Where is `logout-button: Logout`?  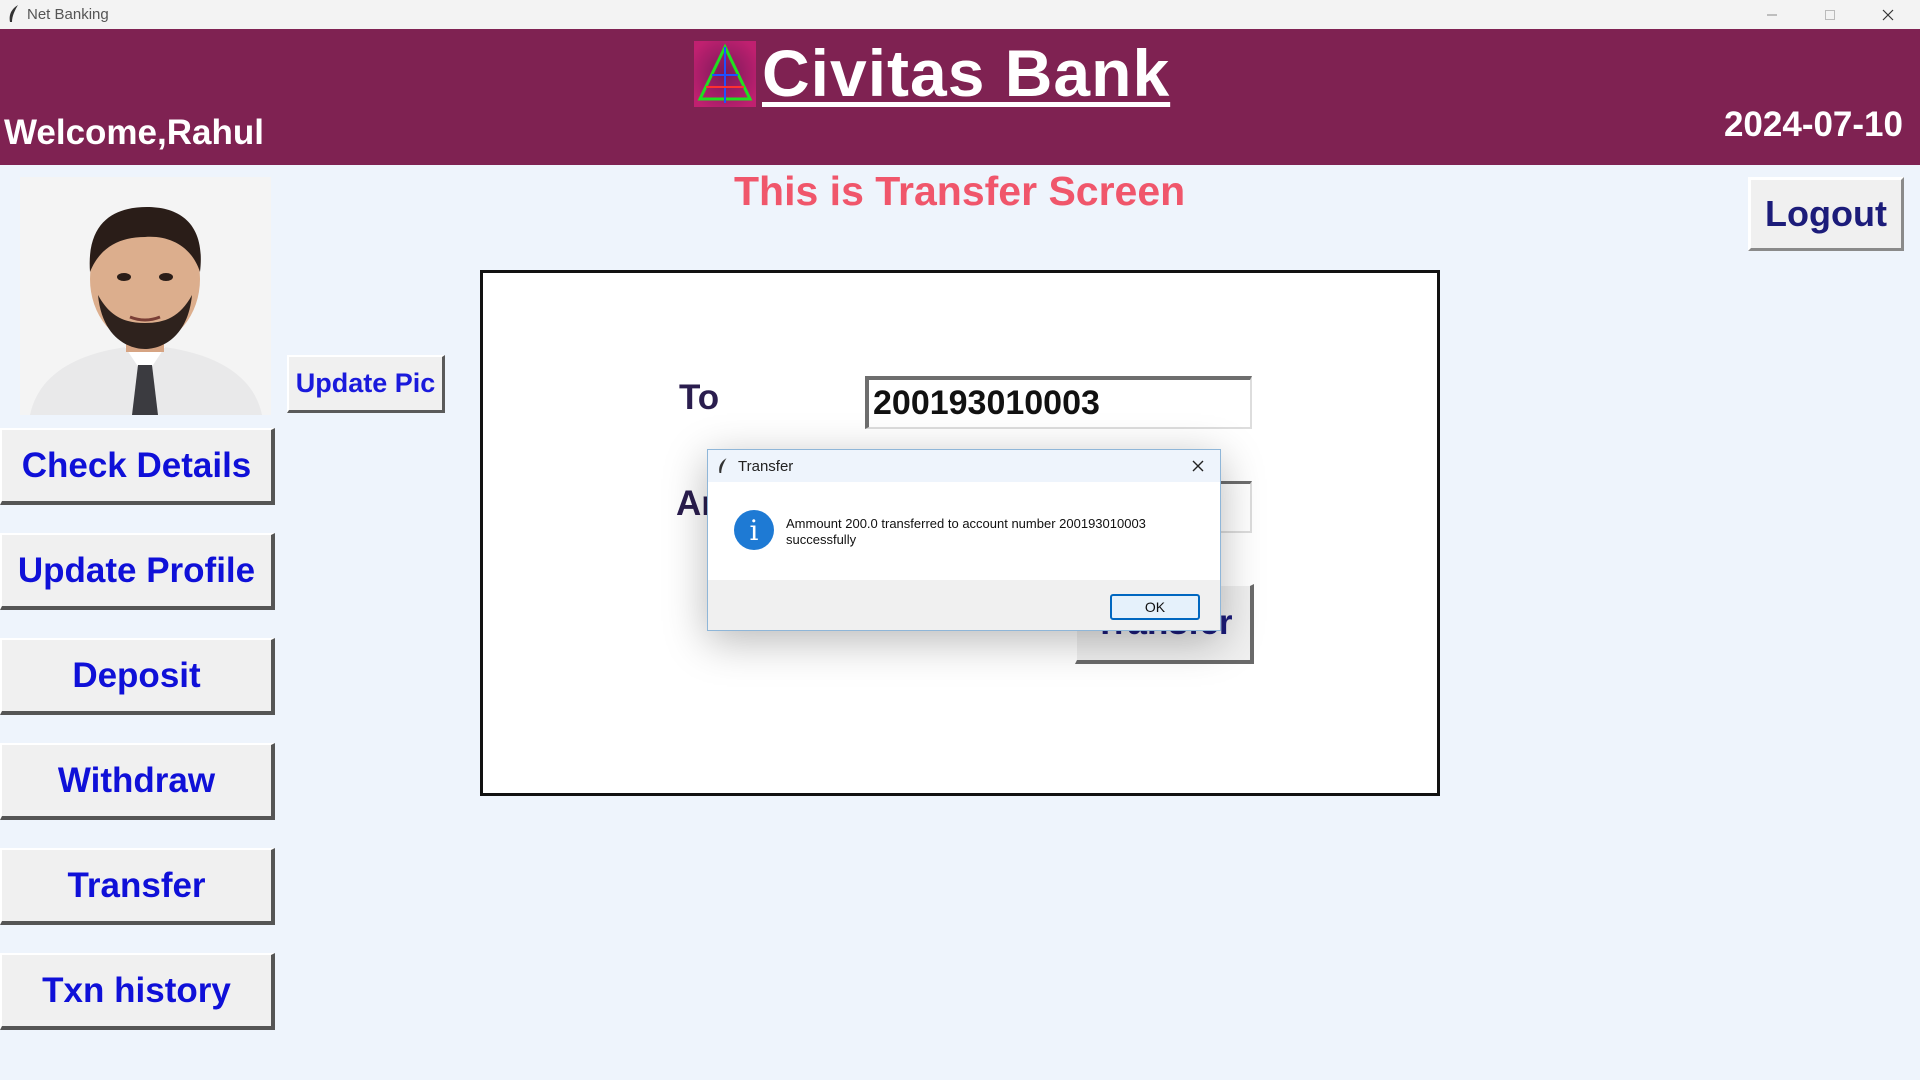
logout-button: Logout is located at coordinates (1826, 214).